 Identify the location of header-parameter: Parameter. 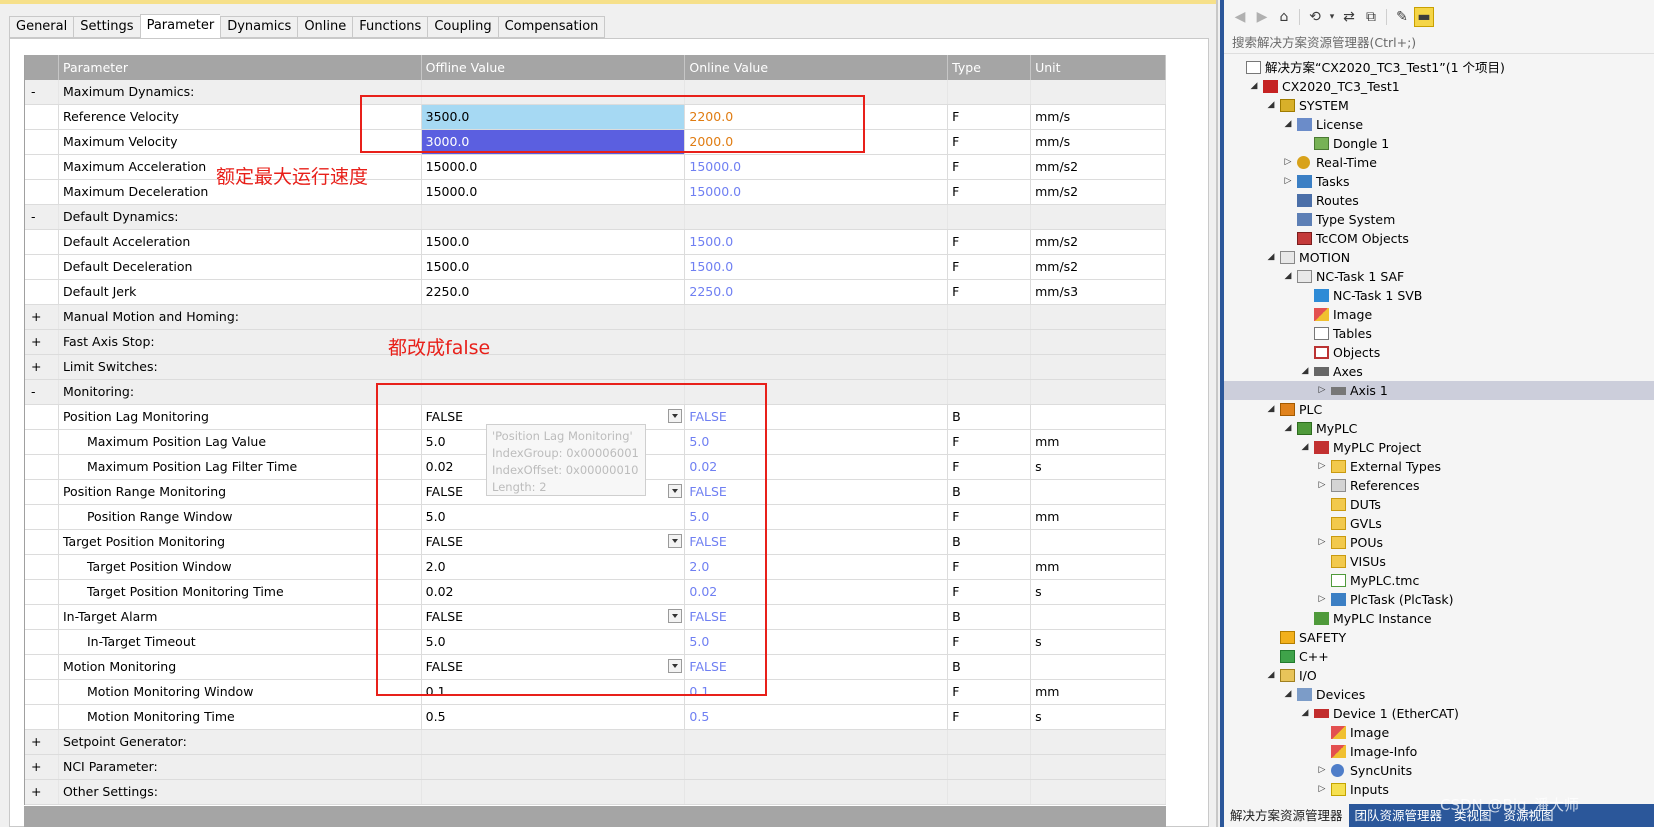
(240, 67).